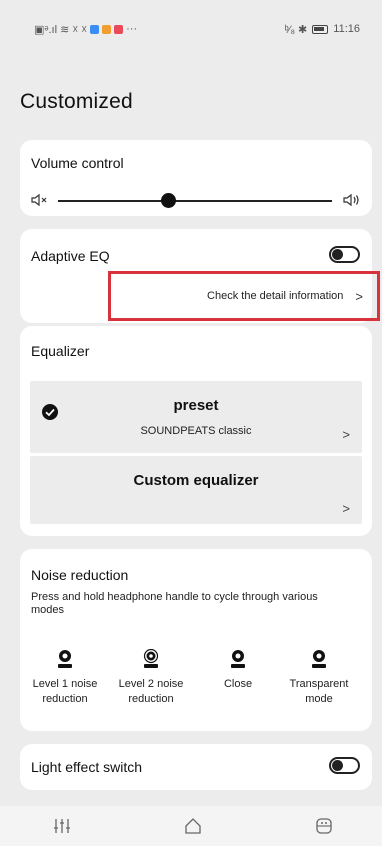 The width and height of the screenshot is (382, 846). Describe the element at coordinates (351, 200) in the screenshot. I see `speaker-loud-icon` at that location.